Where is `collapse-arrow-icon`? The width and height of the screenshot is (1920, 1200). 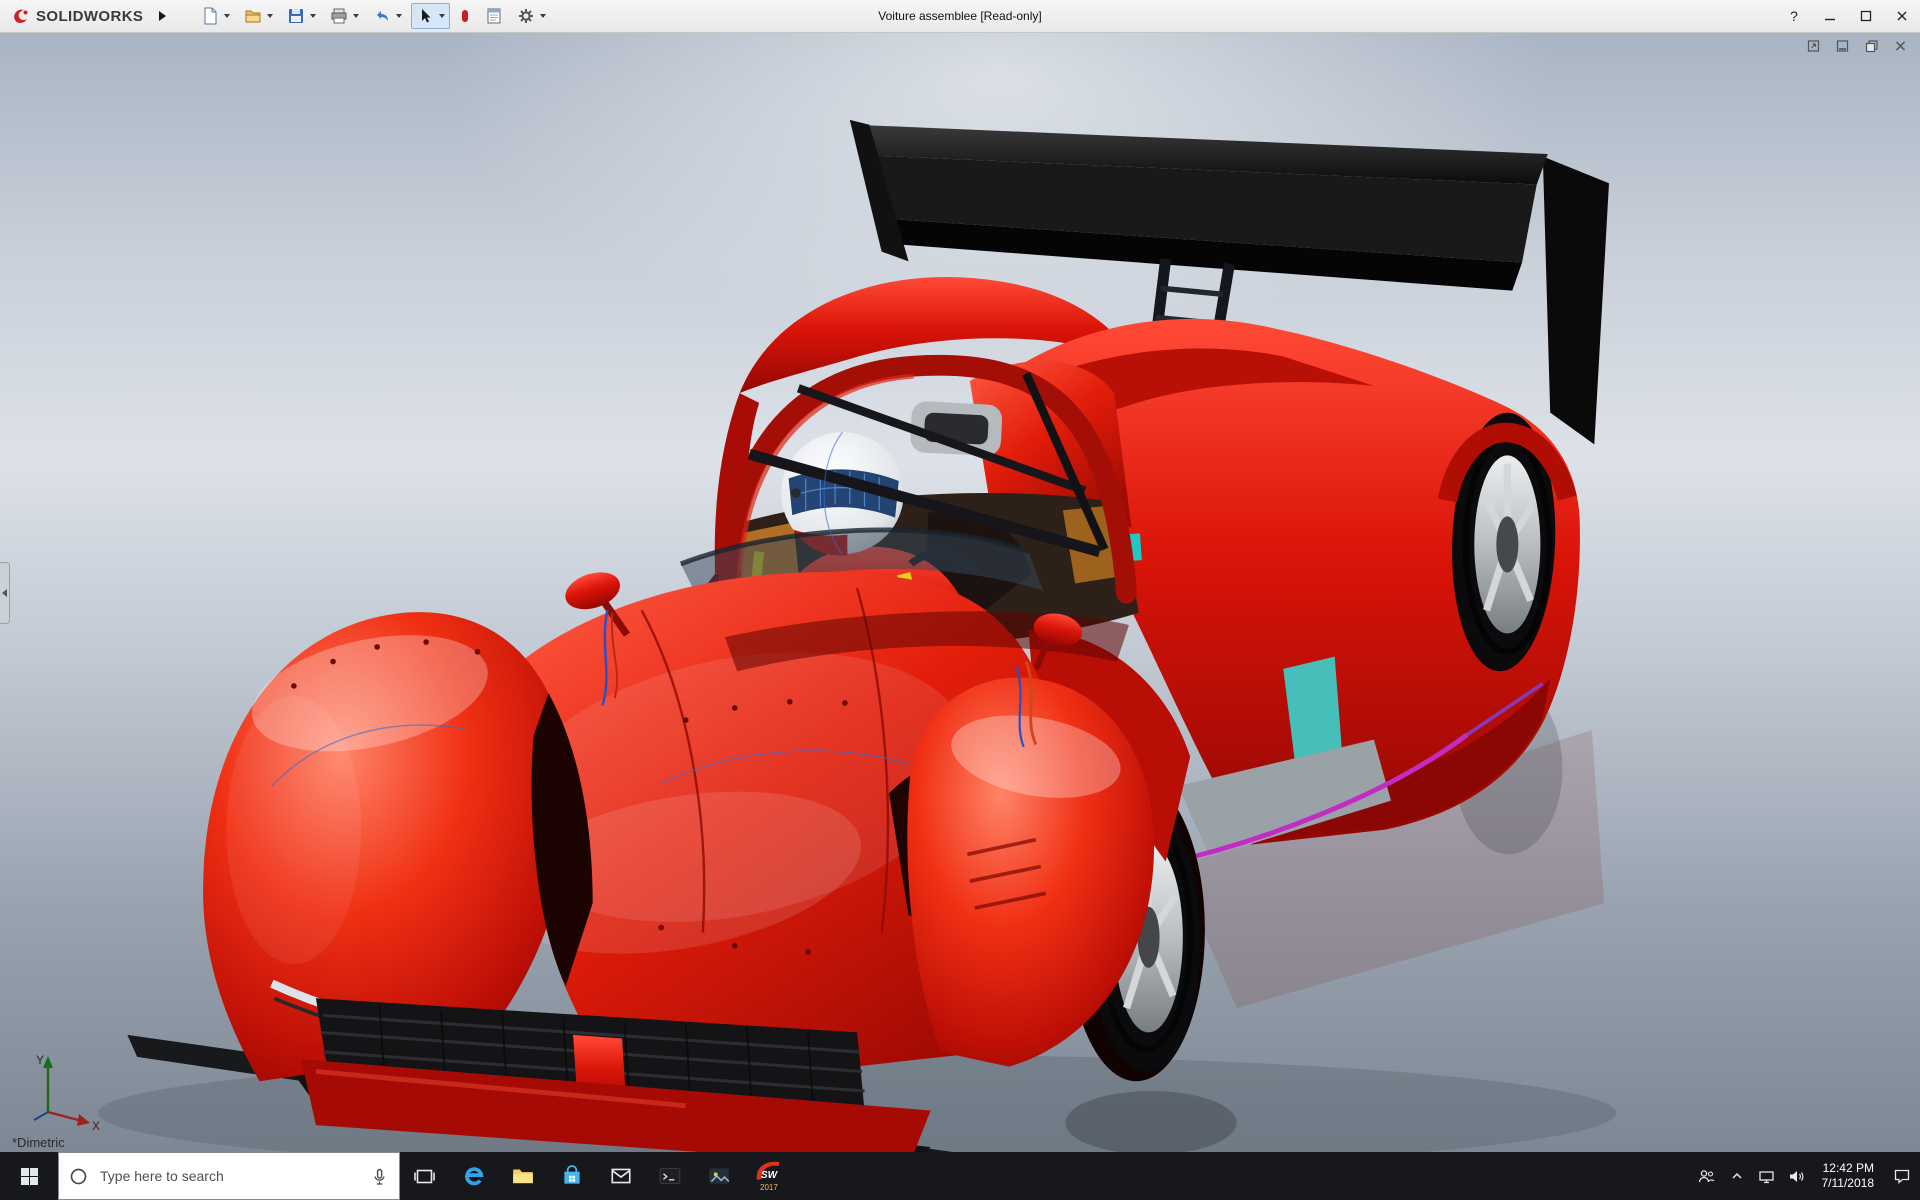 collapse-arrow-icon is located at coordinates (4, 593).